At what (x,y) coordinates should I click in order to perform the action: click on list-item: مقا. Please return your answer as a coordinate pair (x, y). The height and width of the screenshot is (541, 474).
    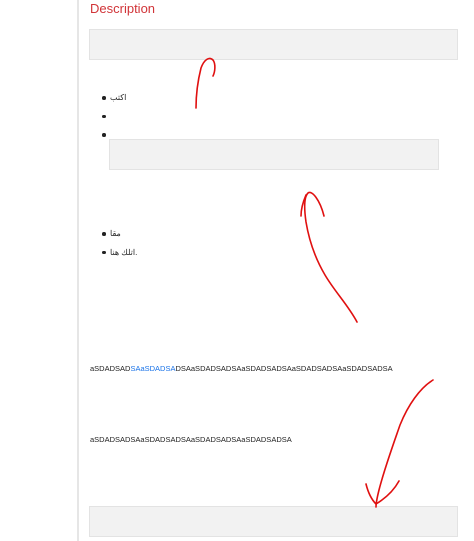
    Looking at the image, I should click on (119, 238).